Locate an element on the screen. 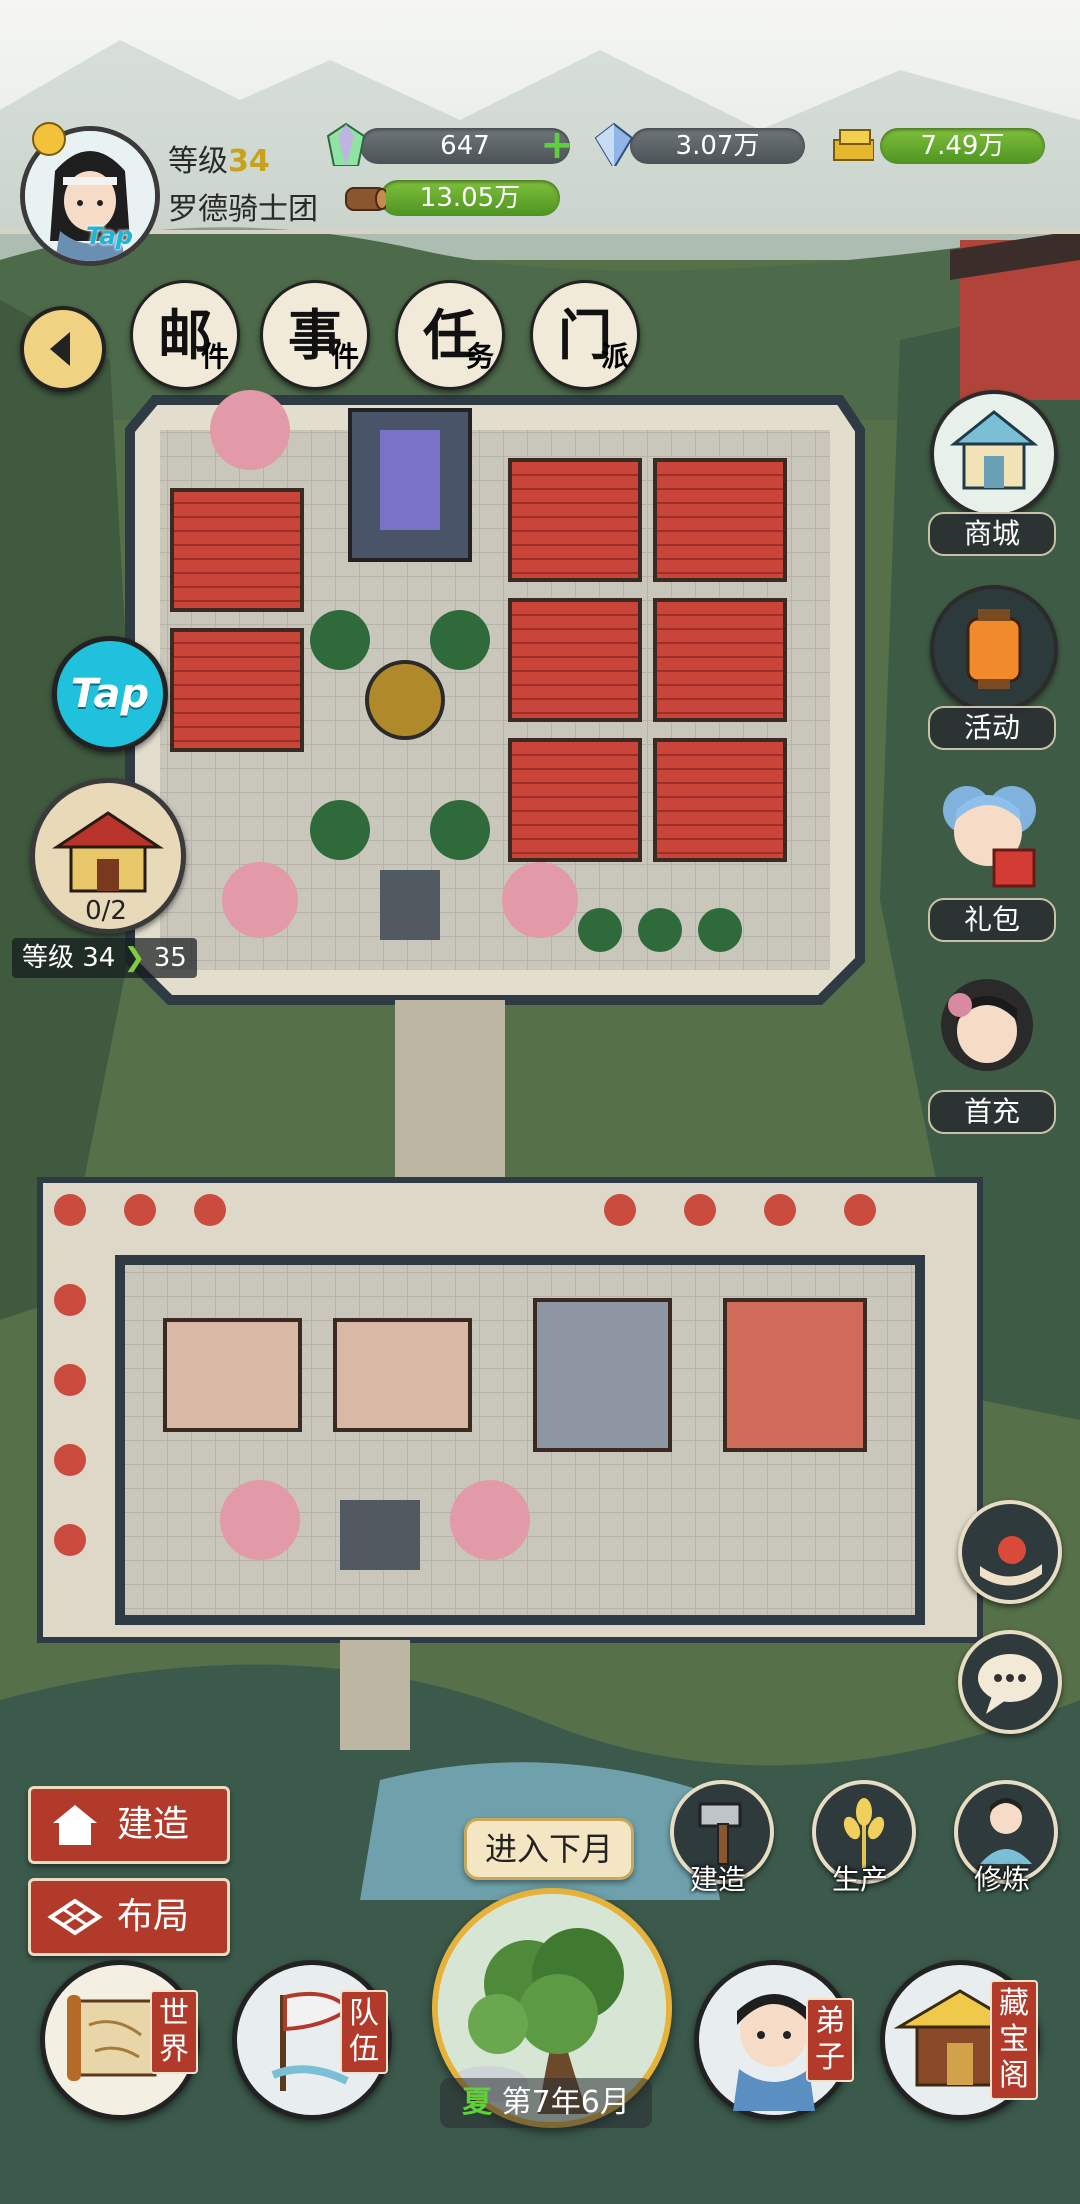 The width and height of the screenshot is (1080, 2204). next-month-label: 进入下月 is located at coordinates (548, 1849).